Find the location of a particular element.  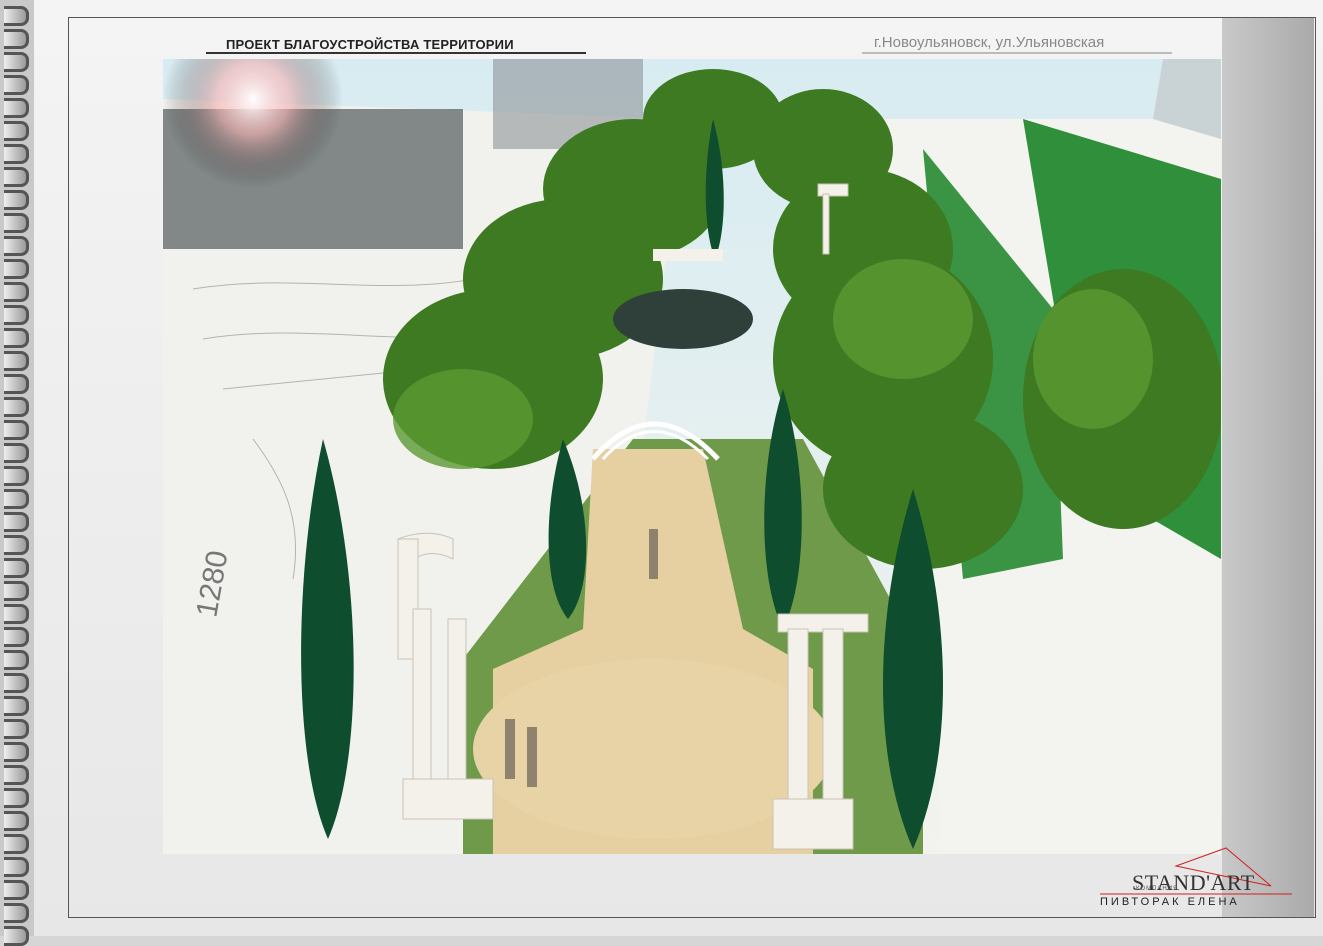

title-underline is located at coordinates (396, 53).